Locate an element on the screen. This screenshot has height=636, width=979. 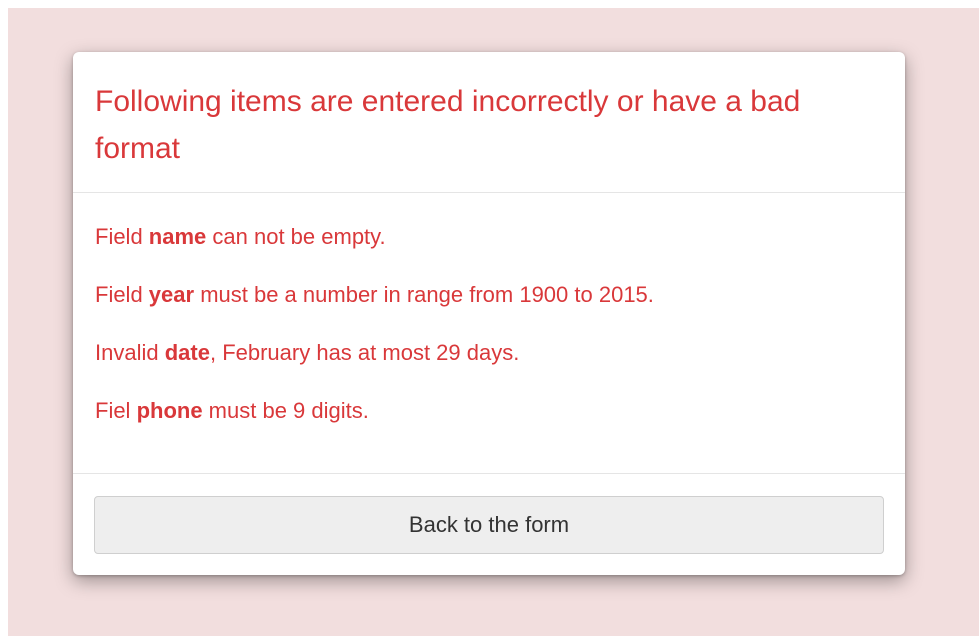
error-field-year: year is located at coordinates (171, 294).